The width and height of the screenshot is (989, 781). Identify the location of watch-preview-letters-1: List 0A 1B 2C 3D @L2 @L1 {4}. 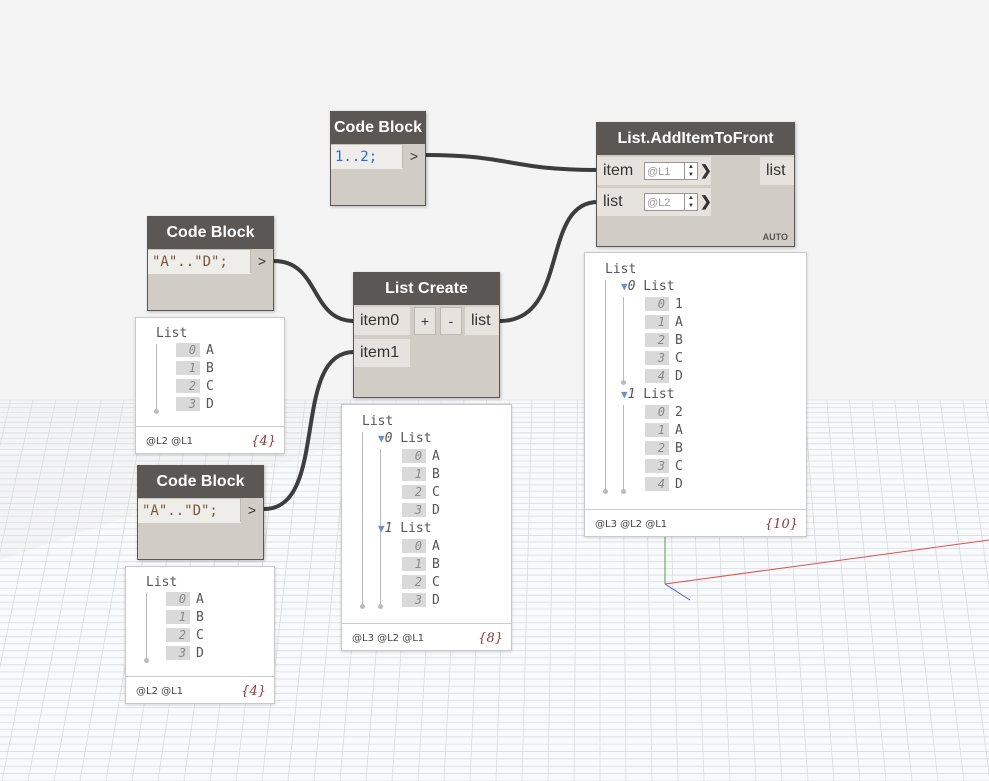
(210, 385).